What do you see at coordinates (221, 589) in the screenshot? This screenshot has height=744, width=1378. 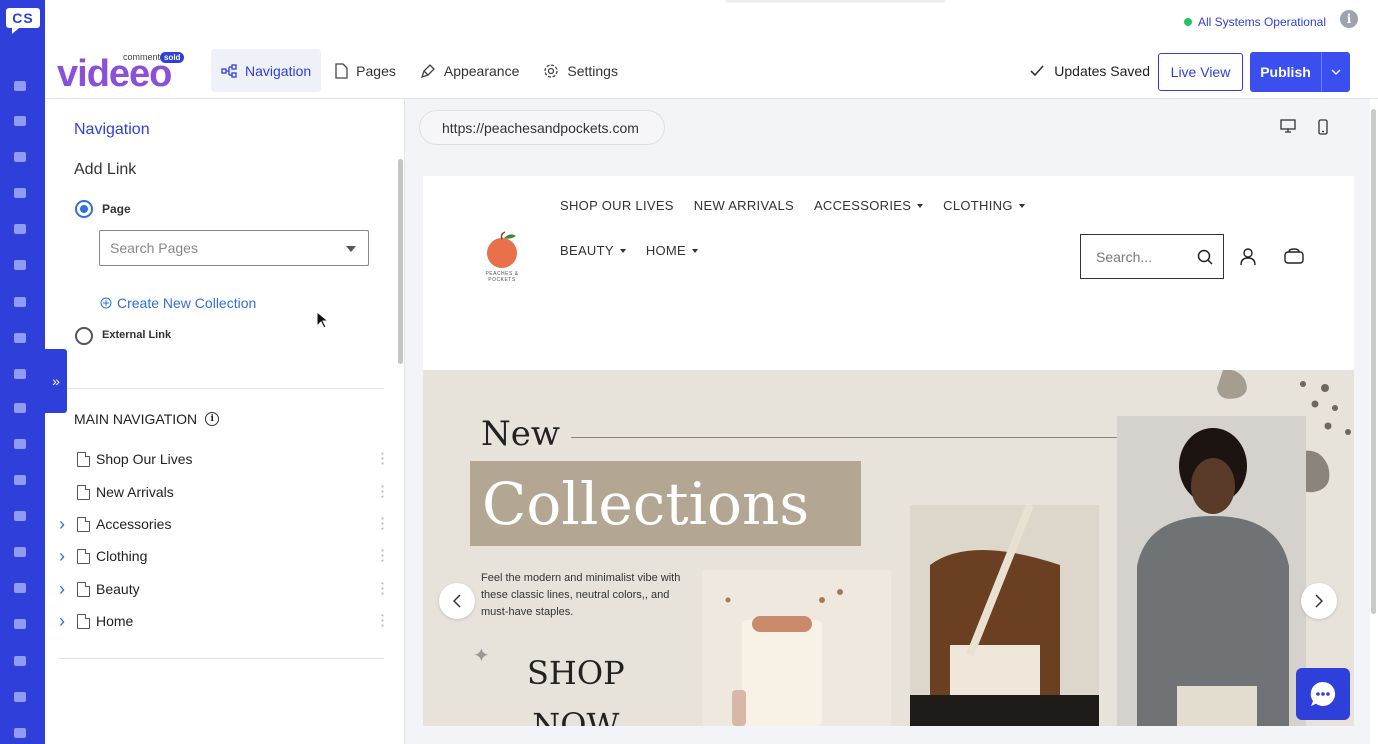 I see `nav-tree-item: › Beauty` at bounding box center [221, 589].